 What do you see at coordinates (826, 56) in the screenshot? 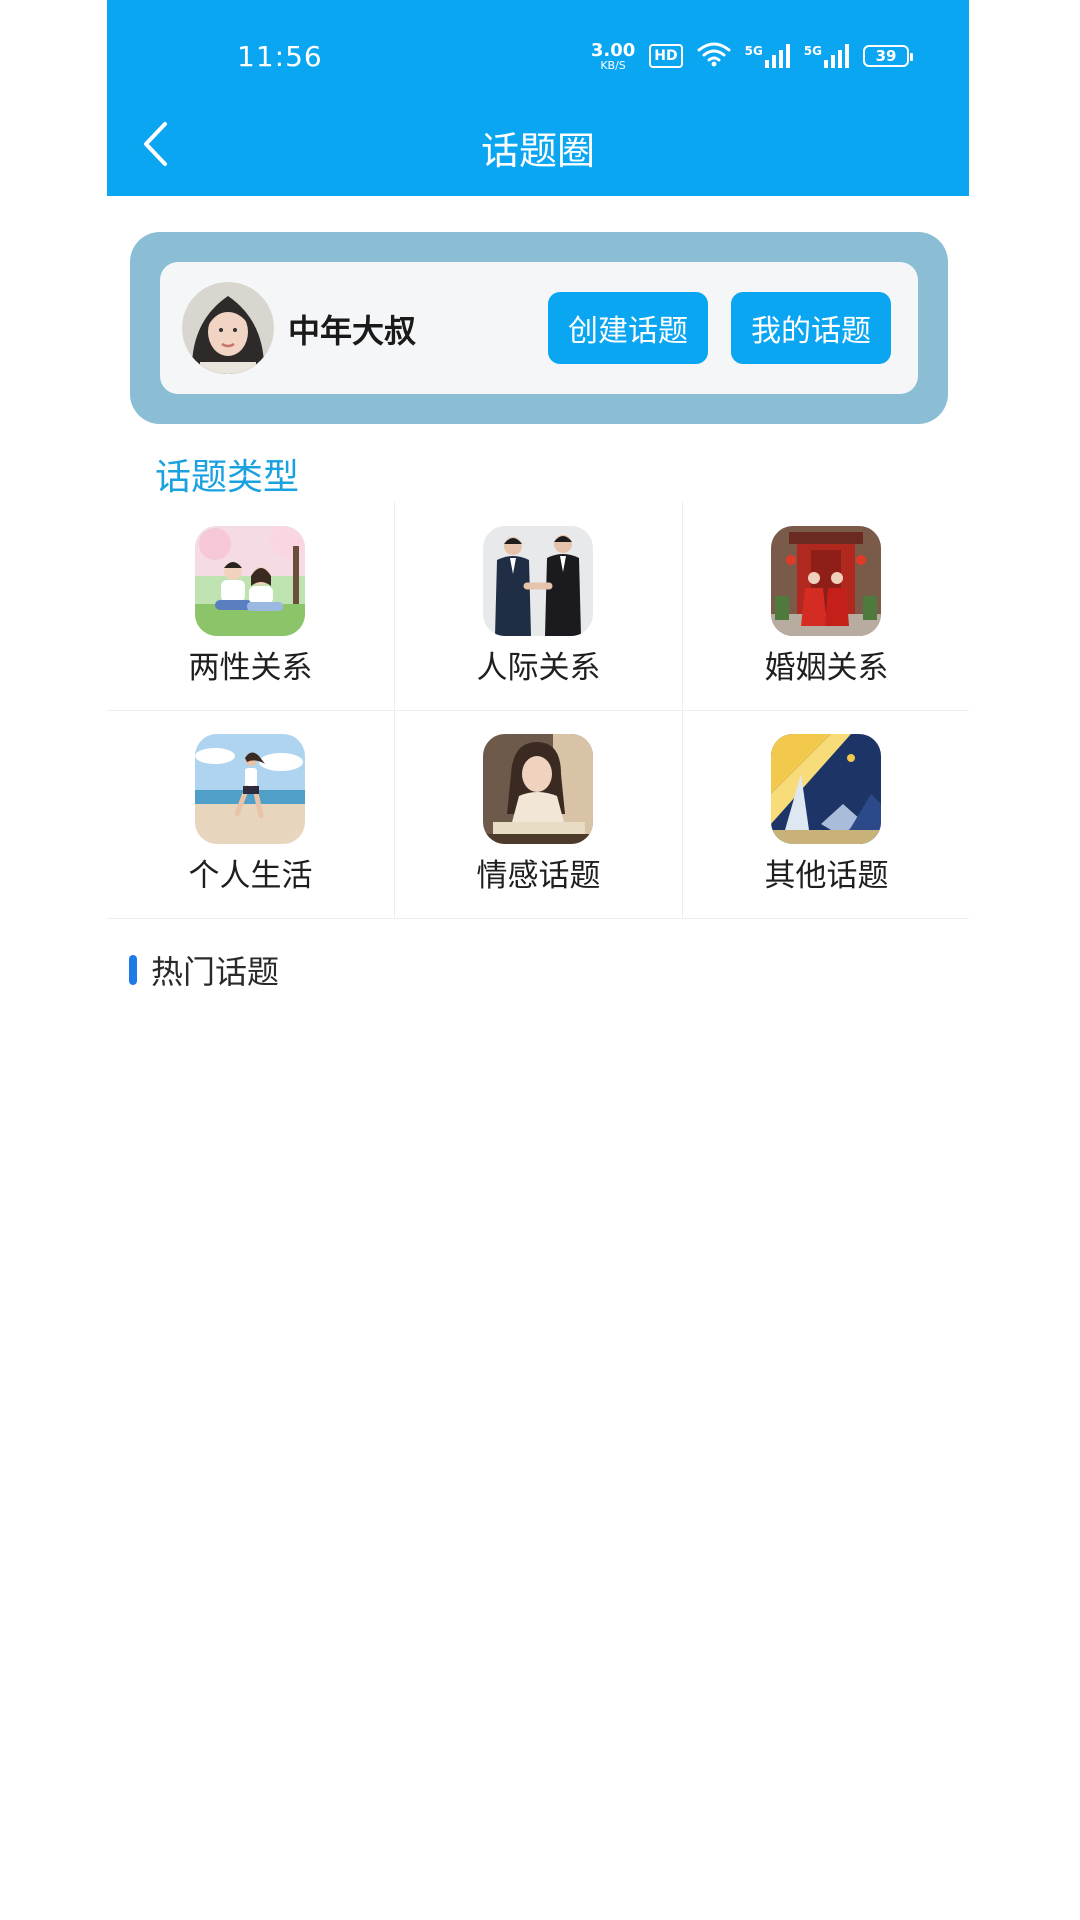
I see `signal-sim2-icon: 5G` at bounding box center [826, 56].